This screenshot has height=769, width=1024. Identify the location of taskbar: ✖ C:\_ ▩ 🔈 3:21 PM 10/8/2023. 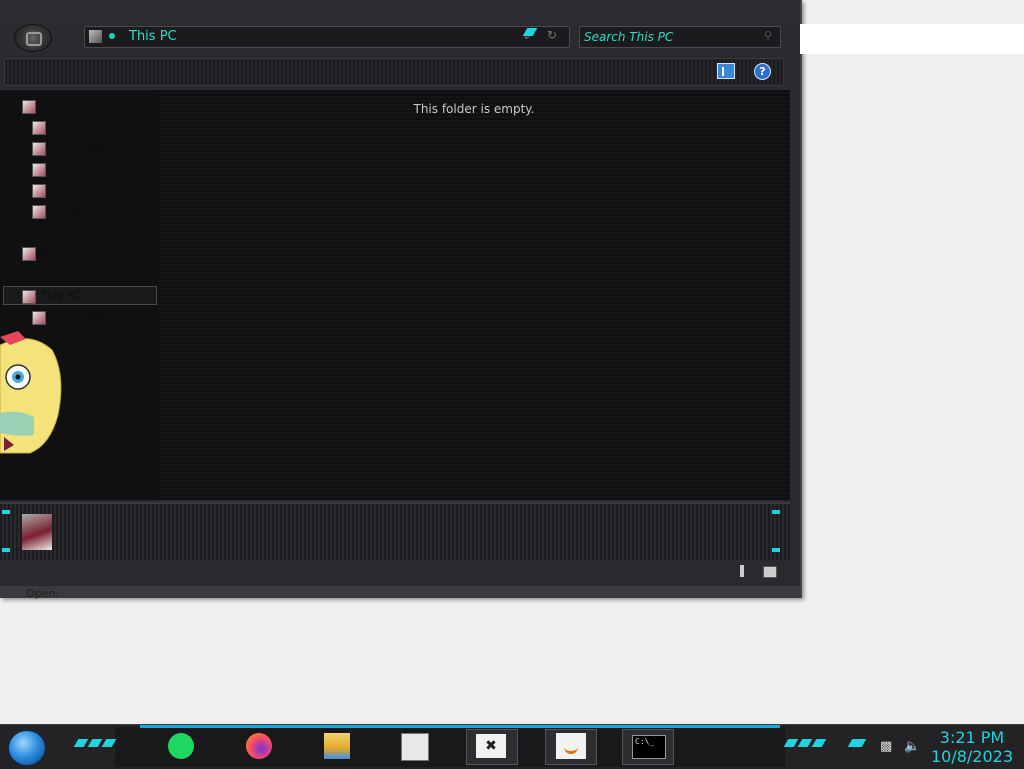
(512, 746).